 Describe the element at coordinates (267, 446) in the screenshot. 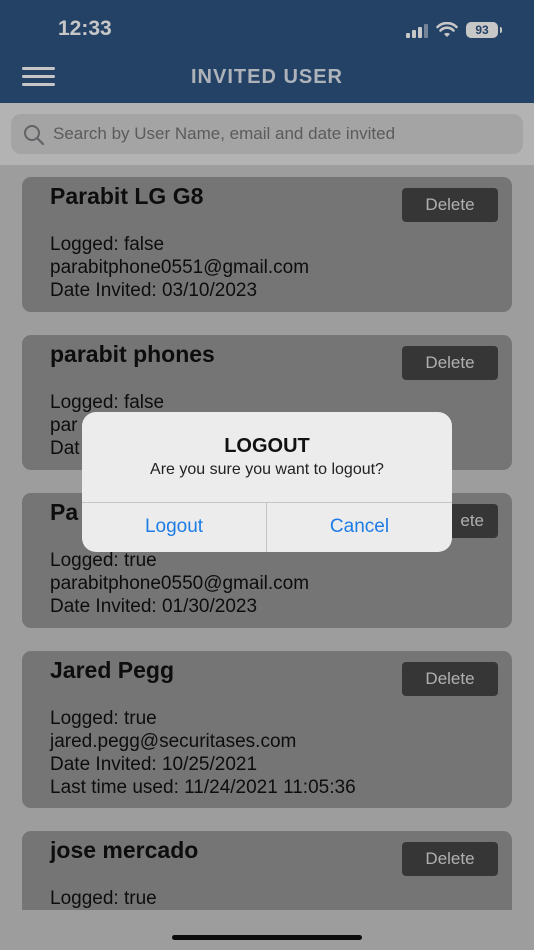

I see `dialog-title: LOGOUT` at that location.